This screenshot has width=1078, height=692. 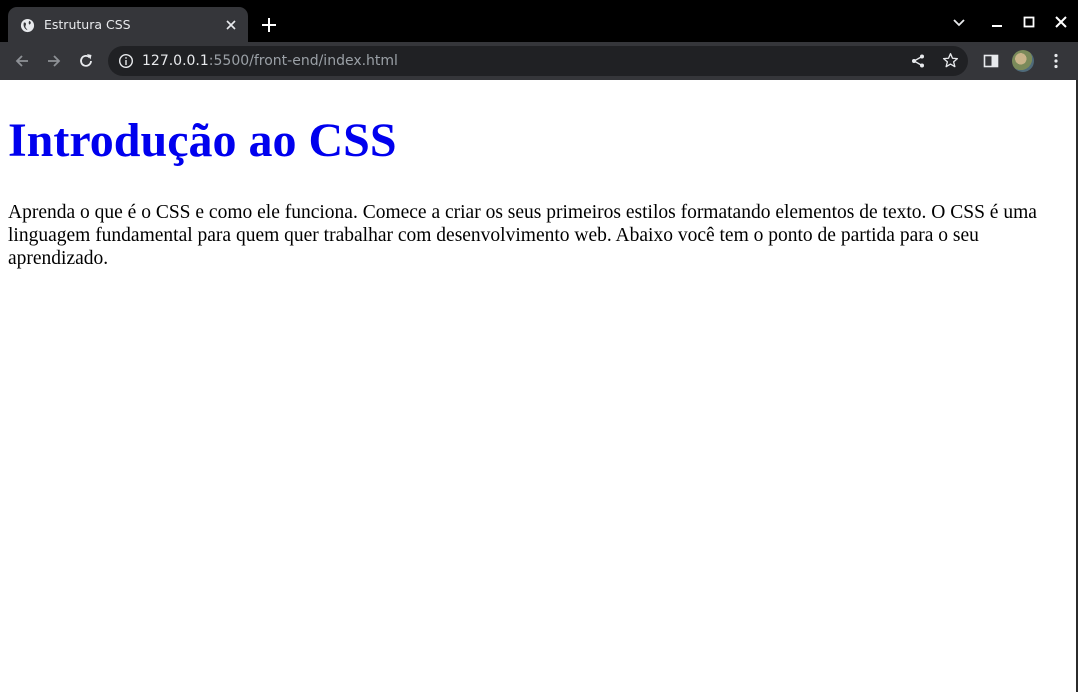 I want to click on close-tab-icon, so click(x=231, y=25).